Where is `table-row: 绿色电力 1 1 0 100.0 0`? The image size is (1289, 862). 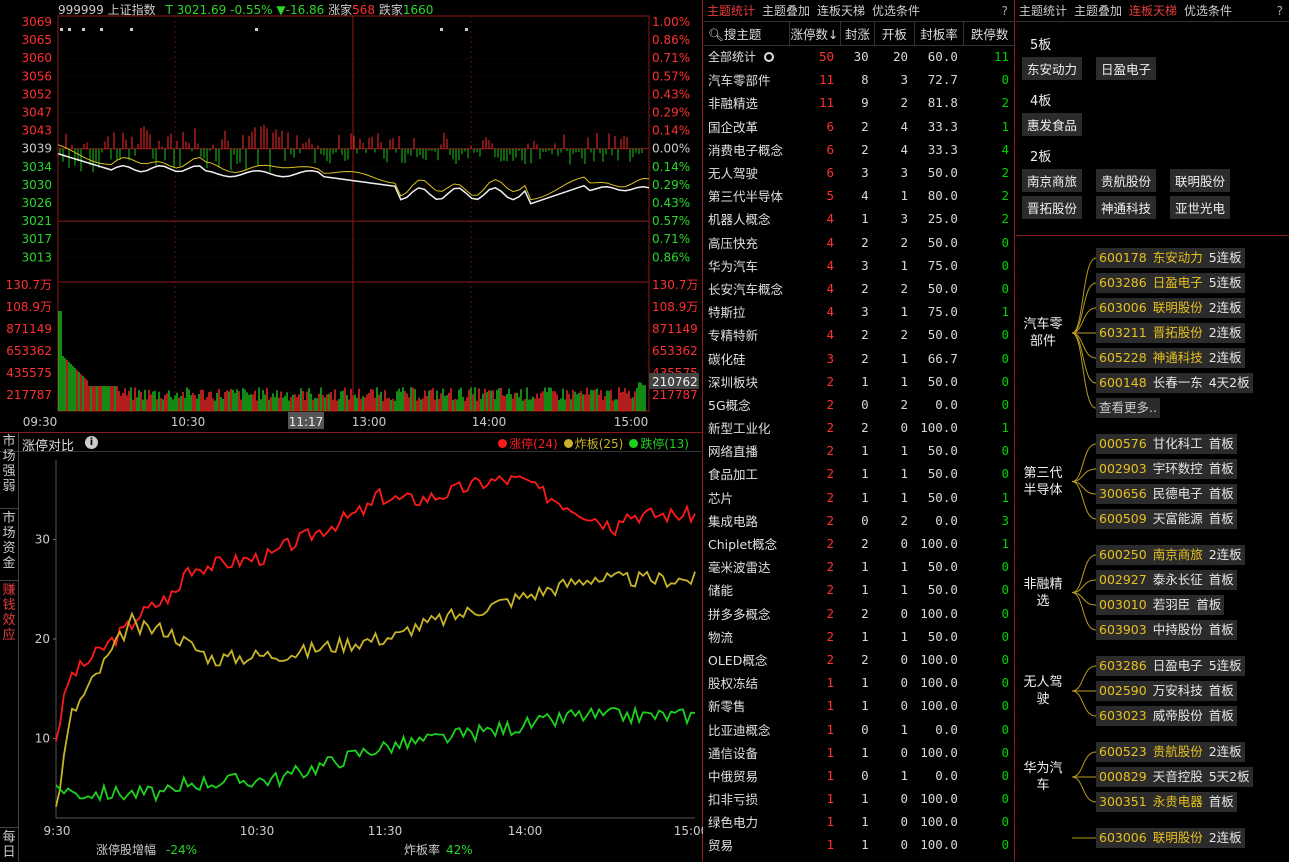
table-row: 绿色电力 1 1 0 100.0 0 is located at coordinates (859, 821).